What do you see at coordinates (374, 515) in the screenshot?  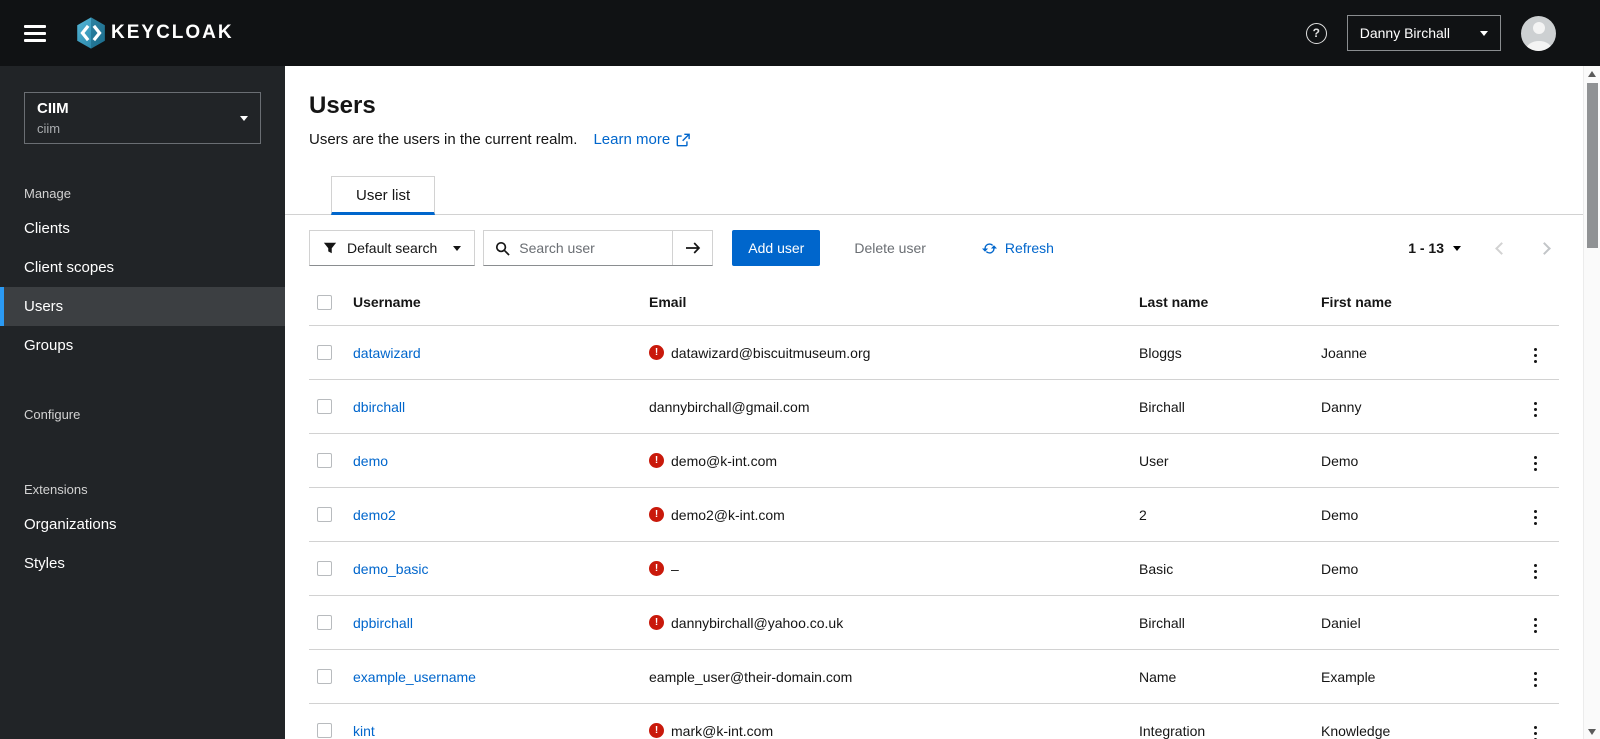 I see `username-link: demo2` at bounding box center [374, 515].